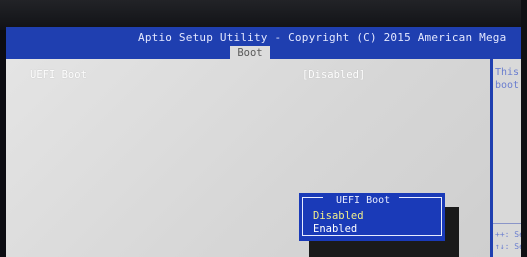 This screenshot has width=527, height=257. What do you see at coordinates (263, 15) in the screenshot?
I see `monitor-bezel-top` at bounding box center [263, 15].